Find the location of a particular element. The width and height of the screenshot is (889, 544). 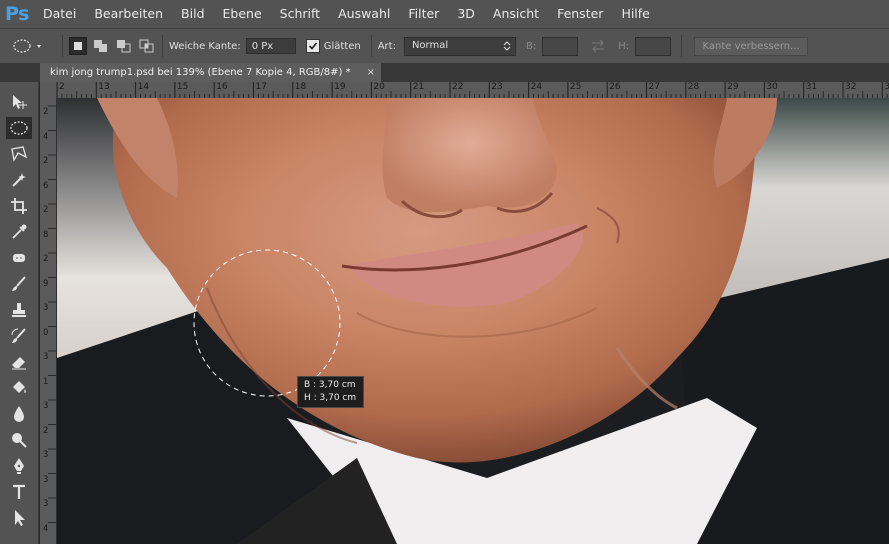

lasso-icon is located at coordinates (19, 154).